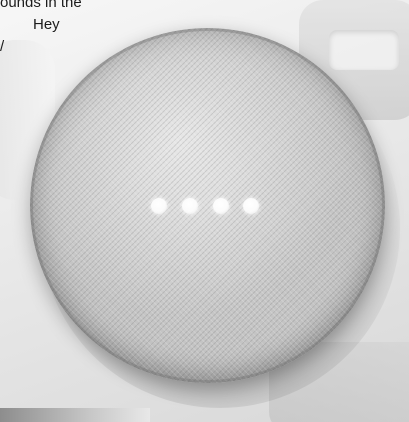 This screenshot has height=422, width=409. I want to click on caption-line-2: Hey, so click(46, 24).